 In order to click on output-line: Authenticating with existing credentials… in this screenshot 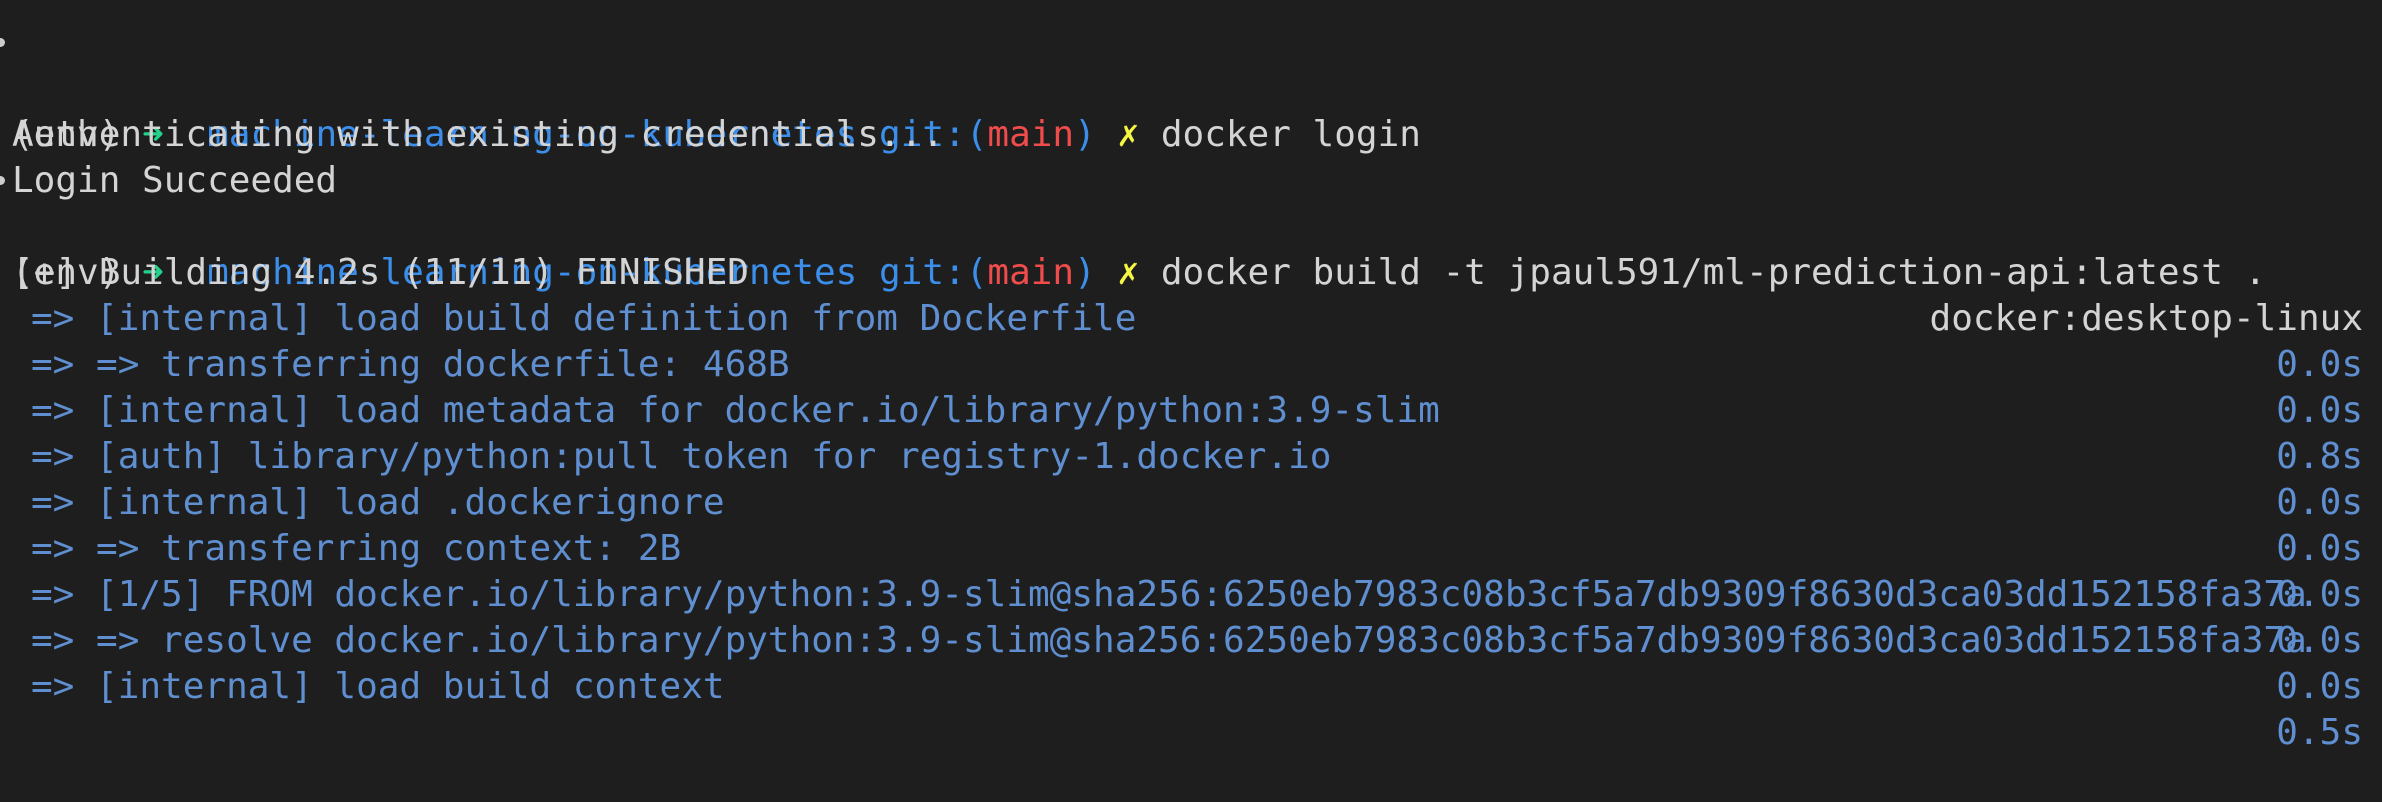, I will do `click(1191, 110)`.